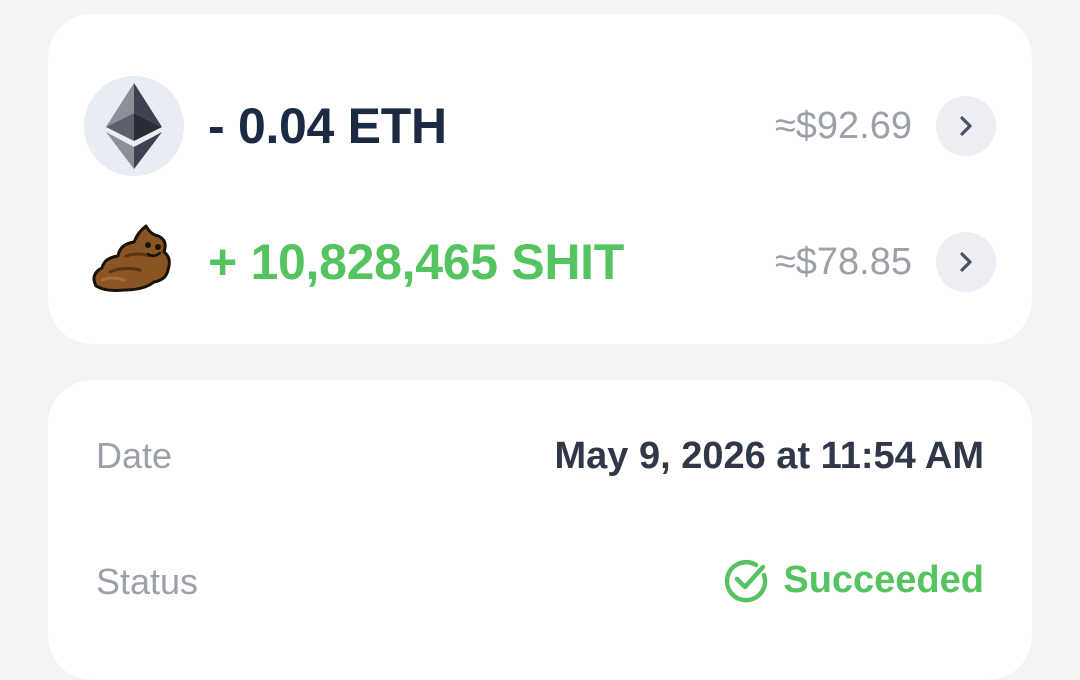 This screenshot has height=680, width=1080. Describe the element at coordinates (540, 582) in the screenshot. I see `status-row: Status Succeeded` at that location.